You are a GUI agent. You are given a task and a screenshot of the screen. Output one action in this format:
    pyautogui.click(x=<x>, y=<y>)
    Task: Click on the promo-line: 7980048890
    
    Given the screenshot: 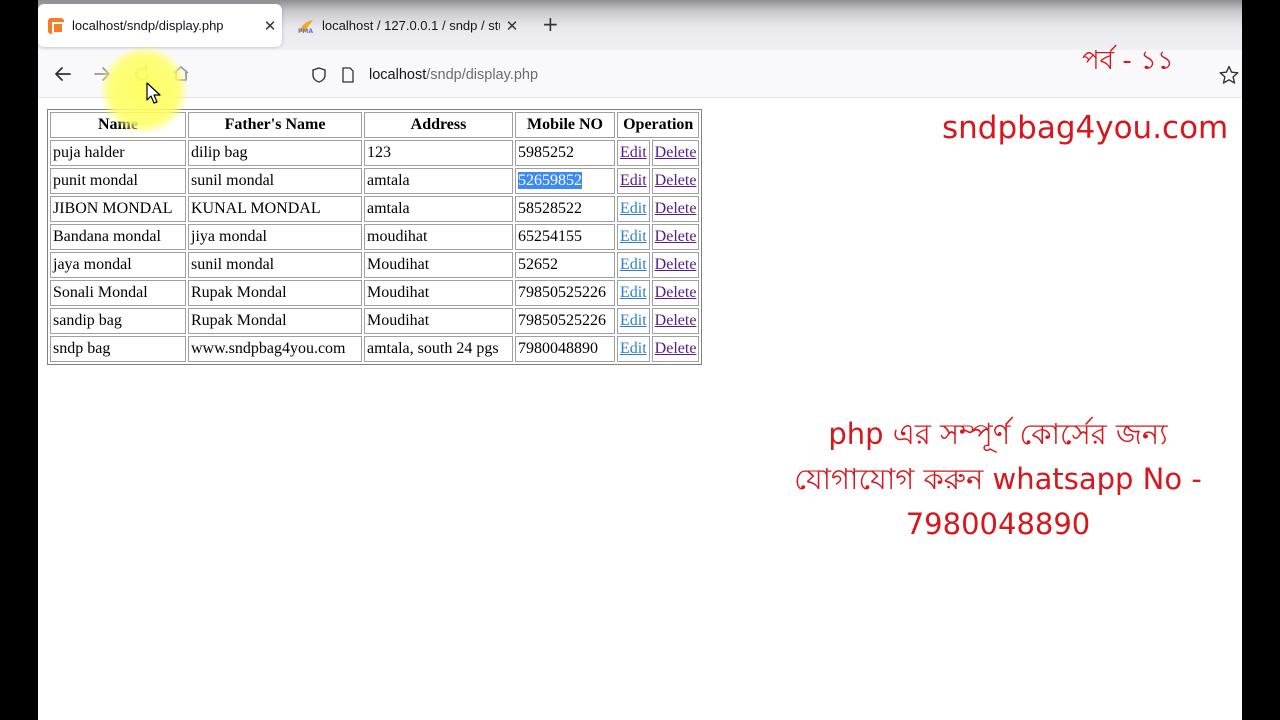 What is the action you would take?
    pyautogui.click(x=998, y=524)
    